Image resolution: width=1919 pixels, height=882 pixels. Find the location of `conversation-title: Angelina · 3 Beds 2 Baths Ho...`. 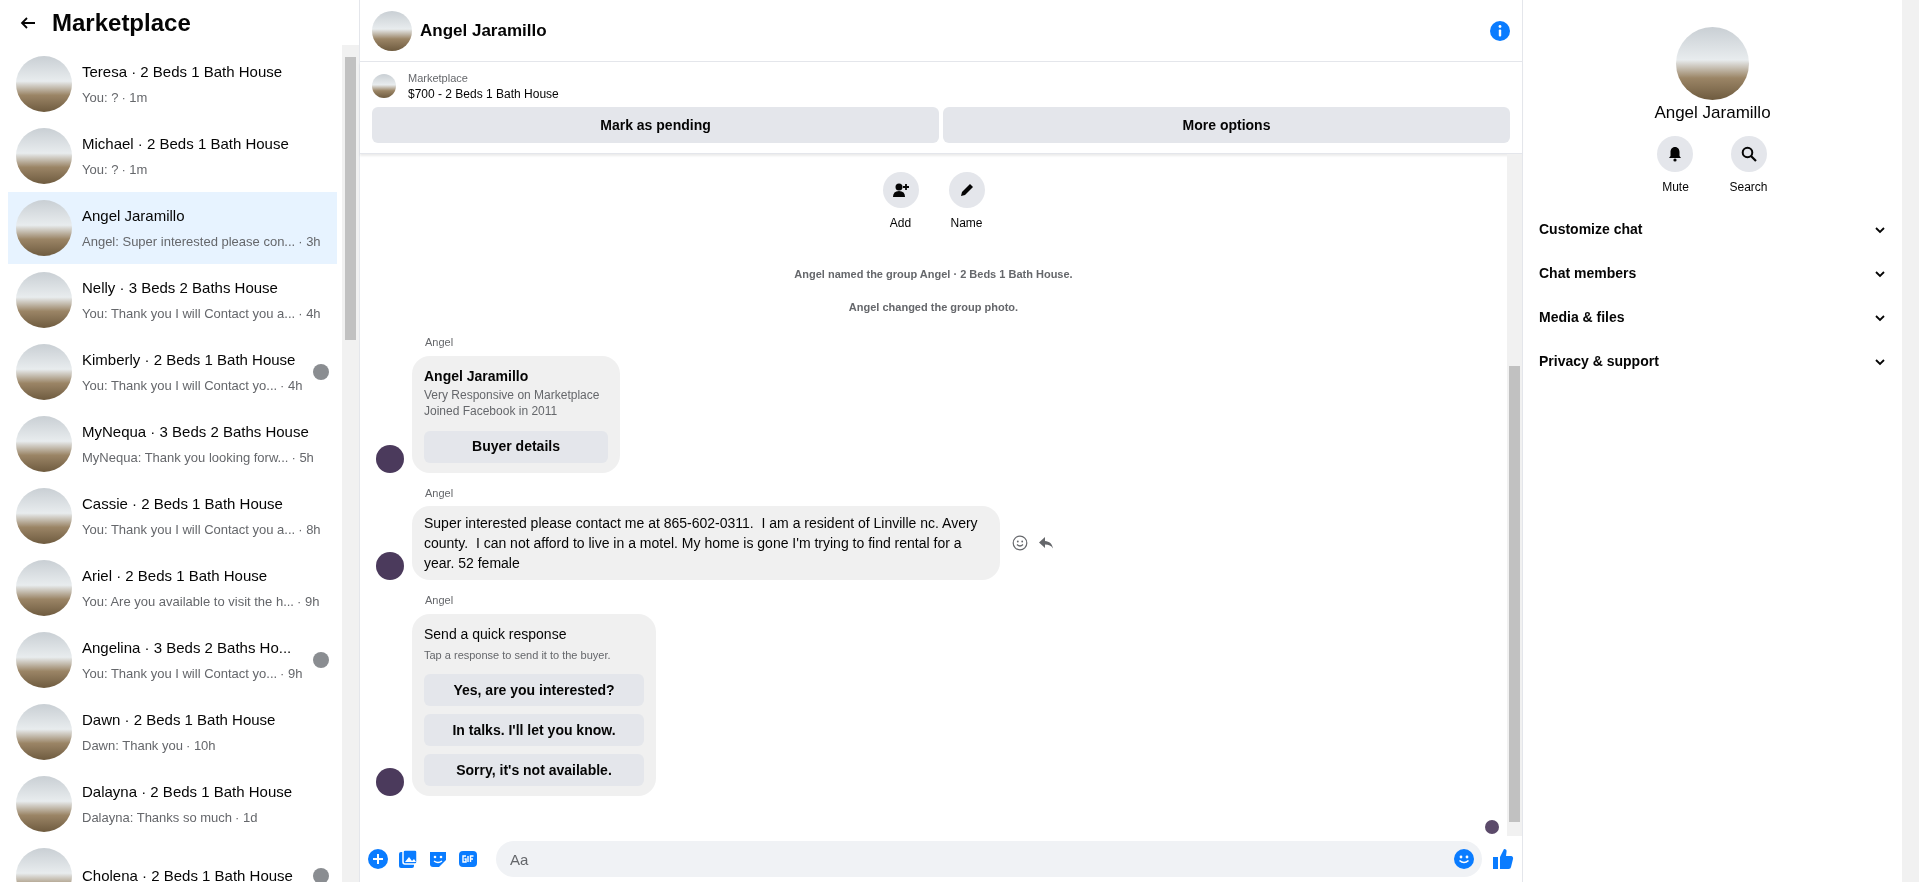

conversation-title: Angelina · 3 Beds 2 Baths Ho... is located at coordinates (187, 648).